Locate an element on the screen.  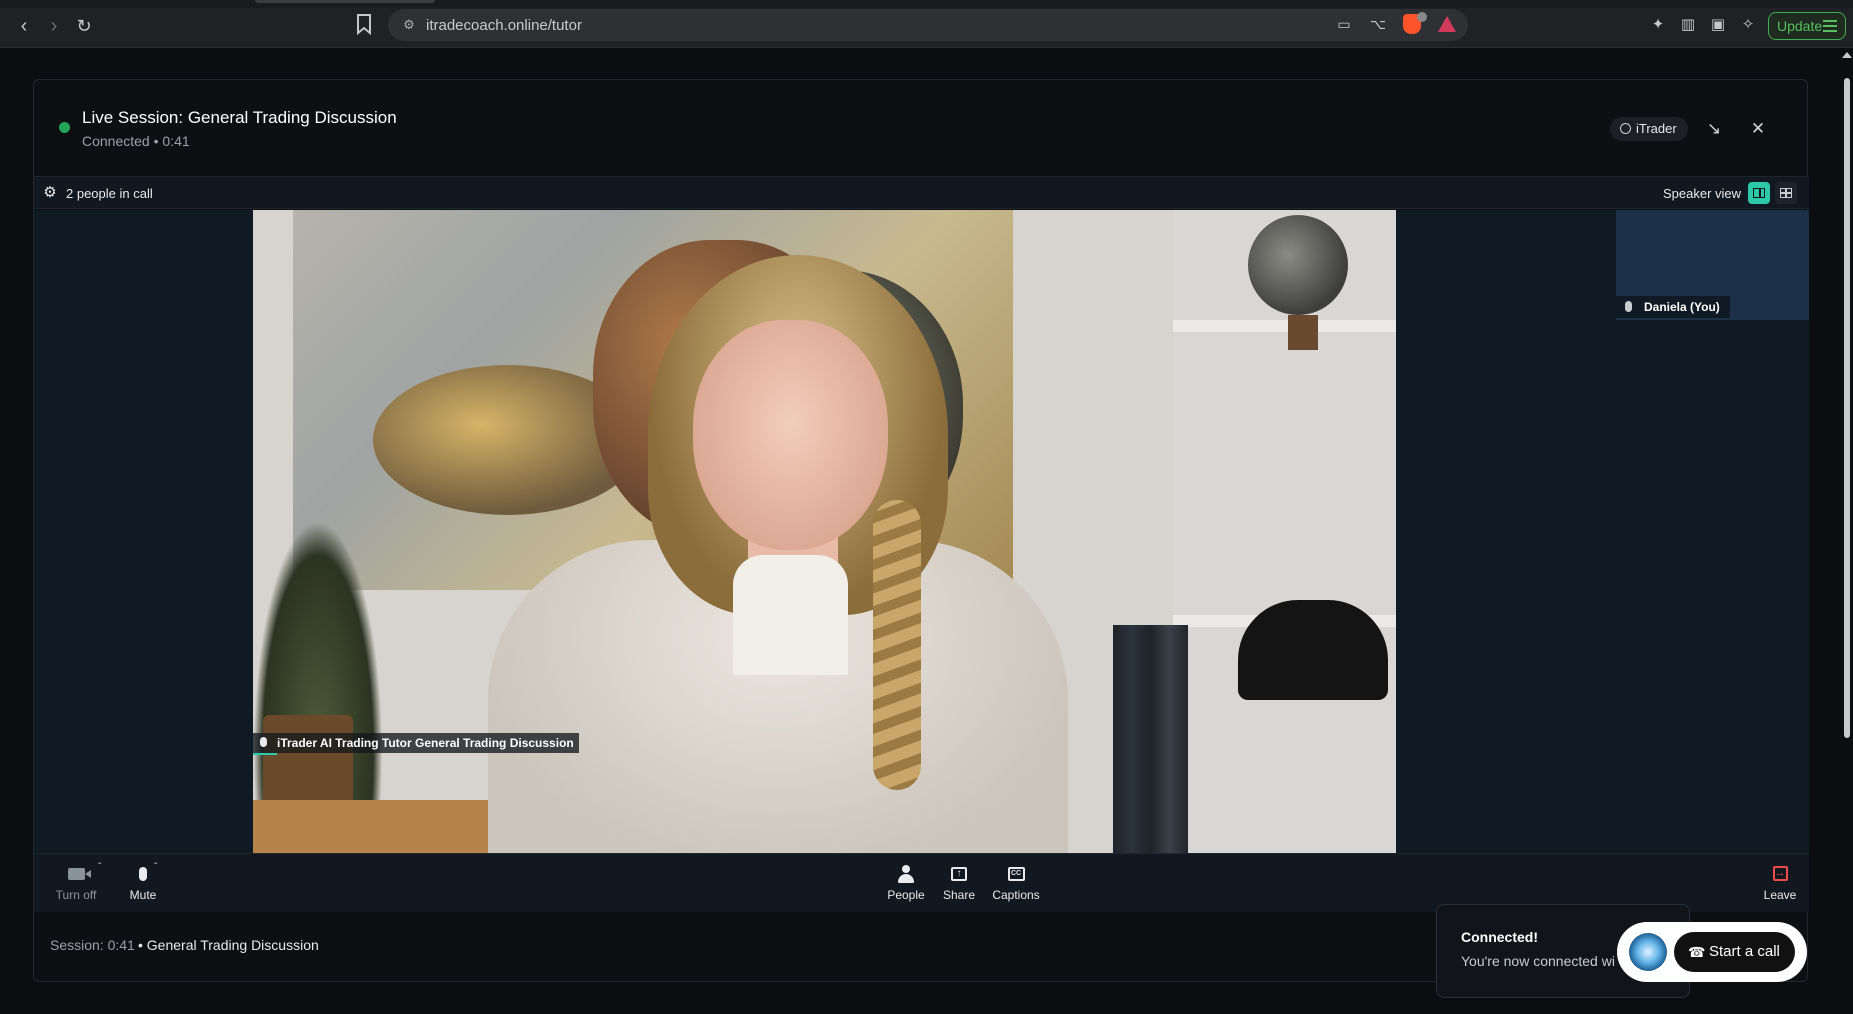
presenter-braid is located at coordinates (897, 645).